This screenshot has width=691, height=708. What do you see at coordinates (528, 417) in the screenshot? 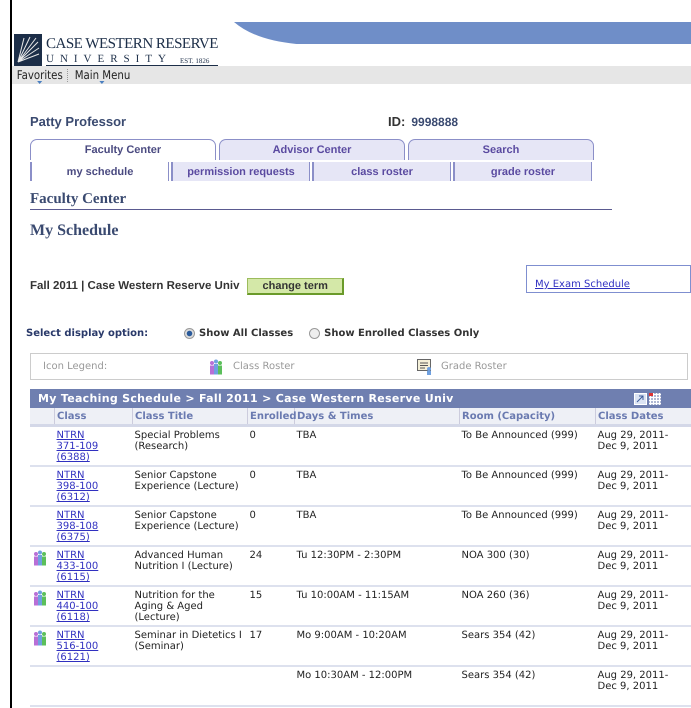
I see `column-header: Room (Capacity)` at bounding box center [528, 417].